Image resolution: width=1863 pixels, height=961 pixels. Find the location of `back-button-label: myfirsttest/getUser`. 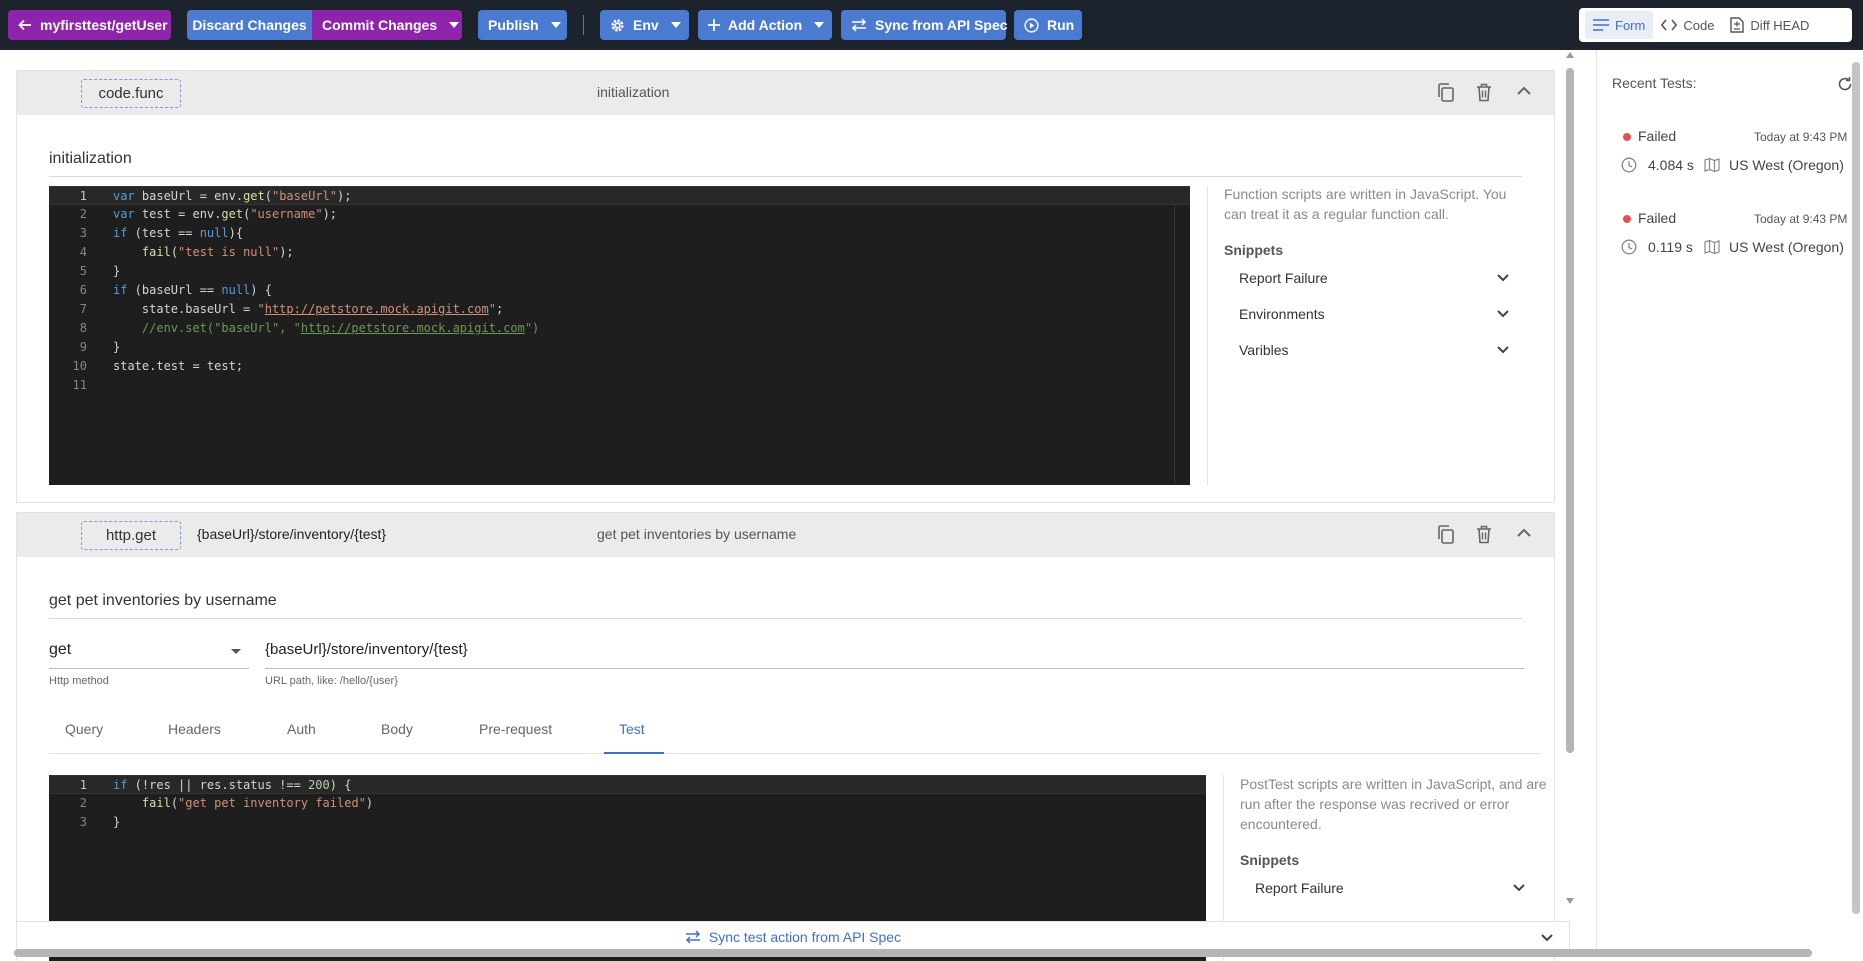

back-button-label: myfirsttest/getUser is located at coordinates (104, 25).